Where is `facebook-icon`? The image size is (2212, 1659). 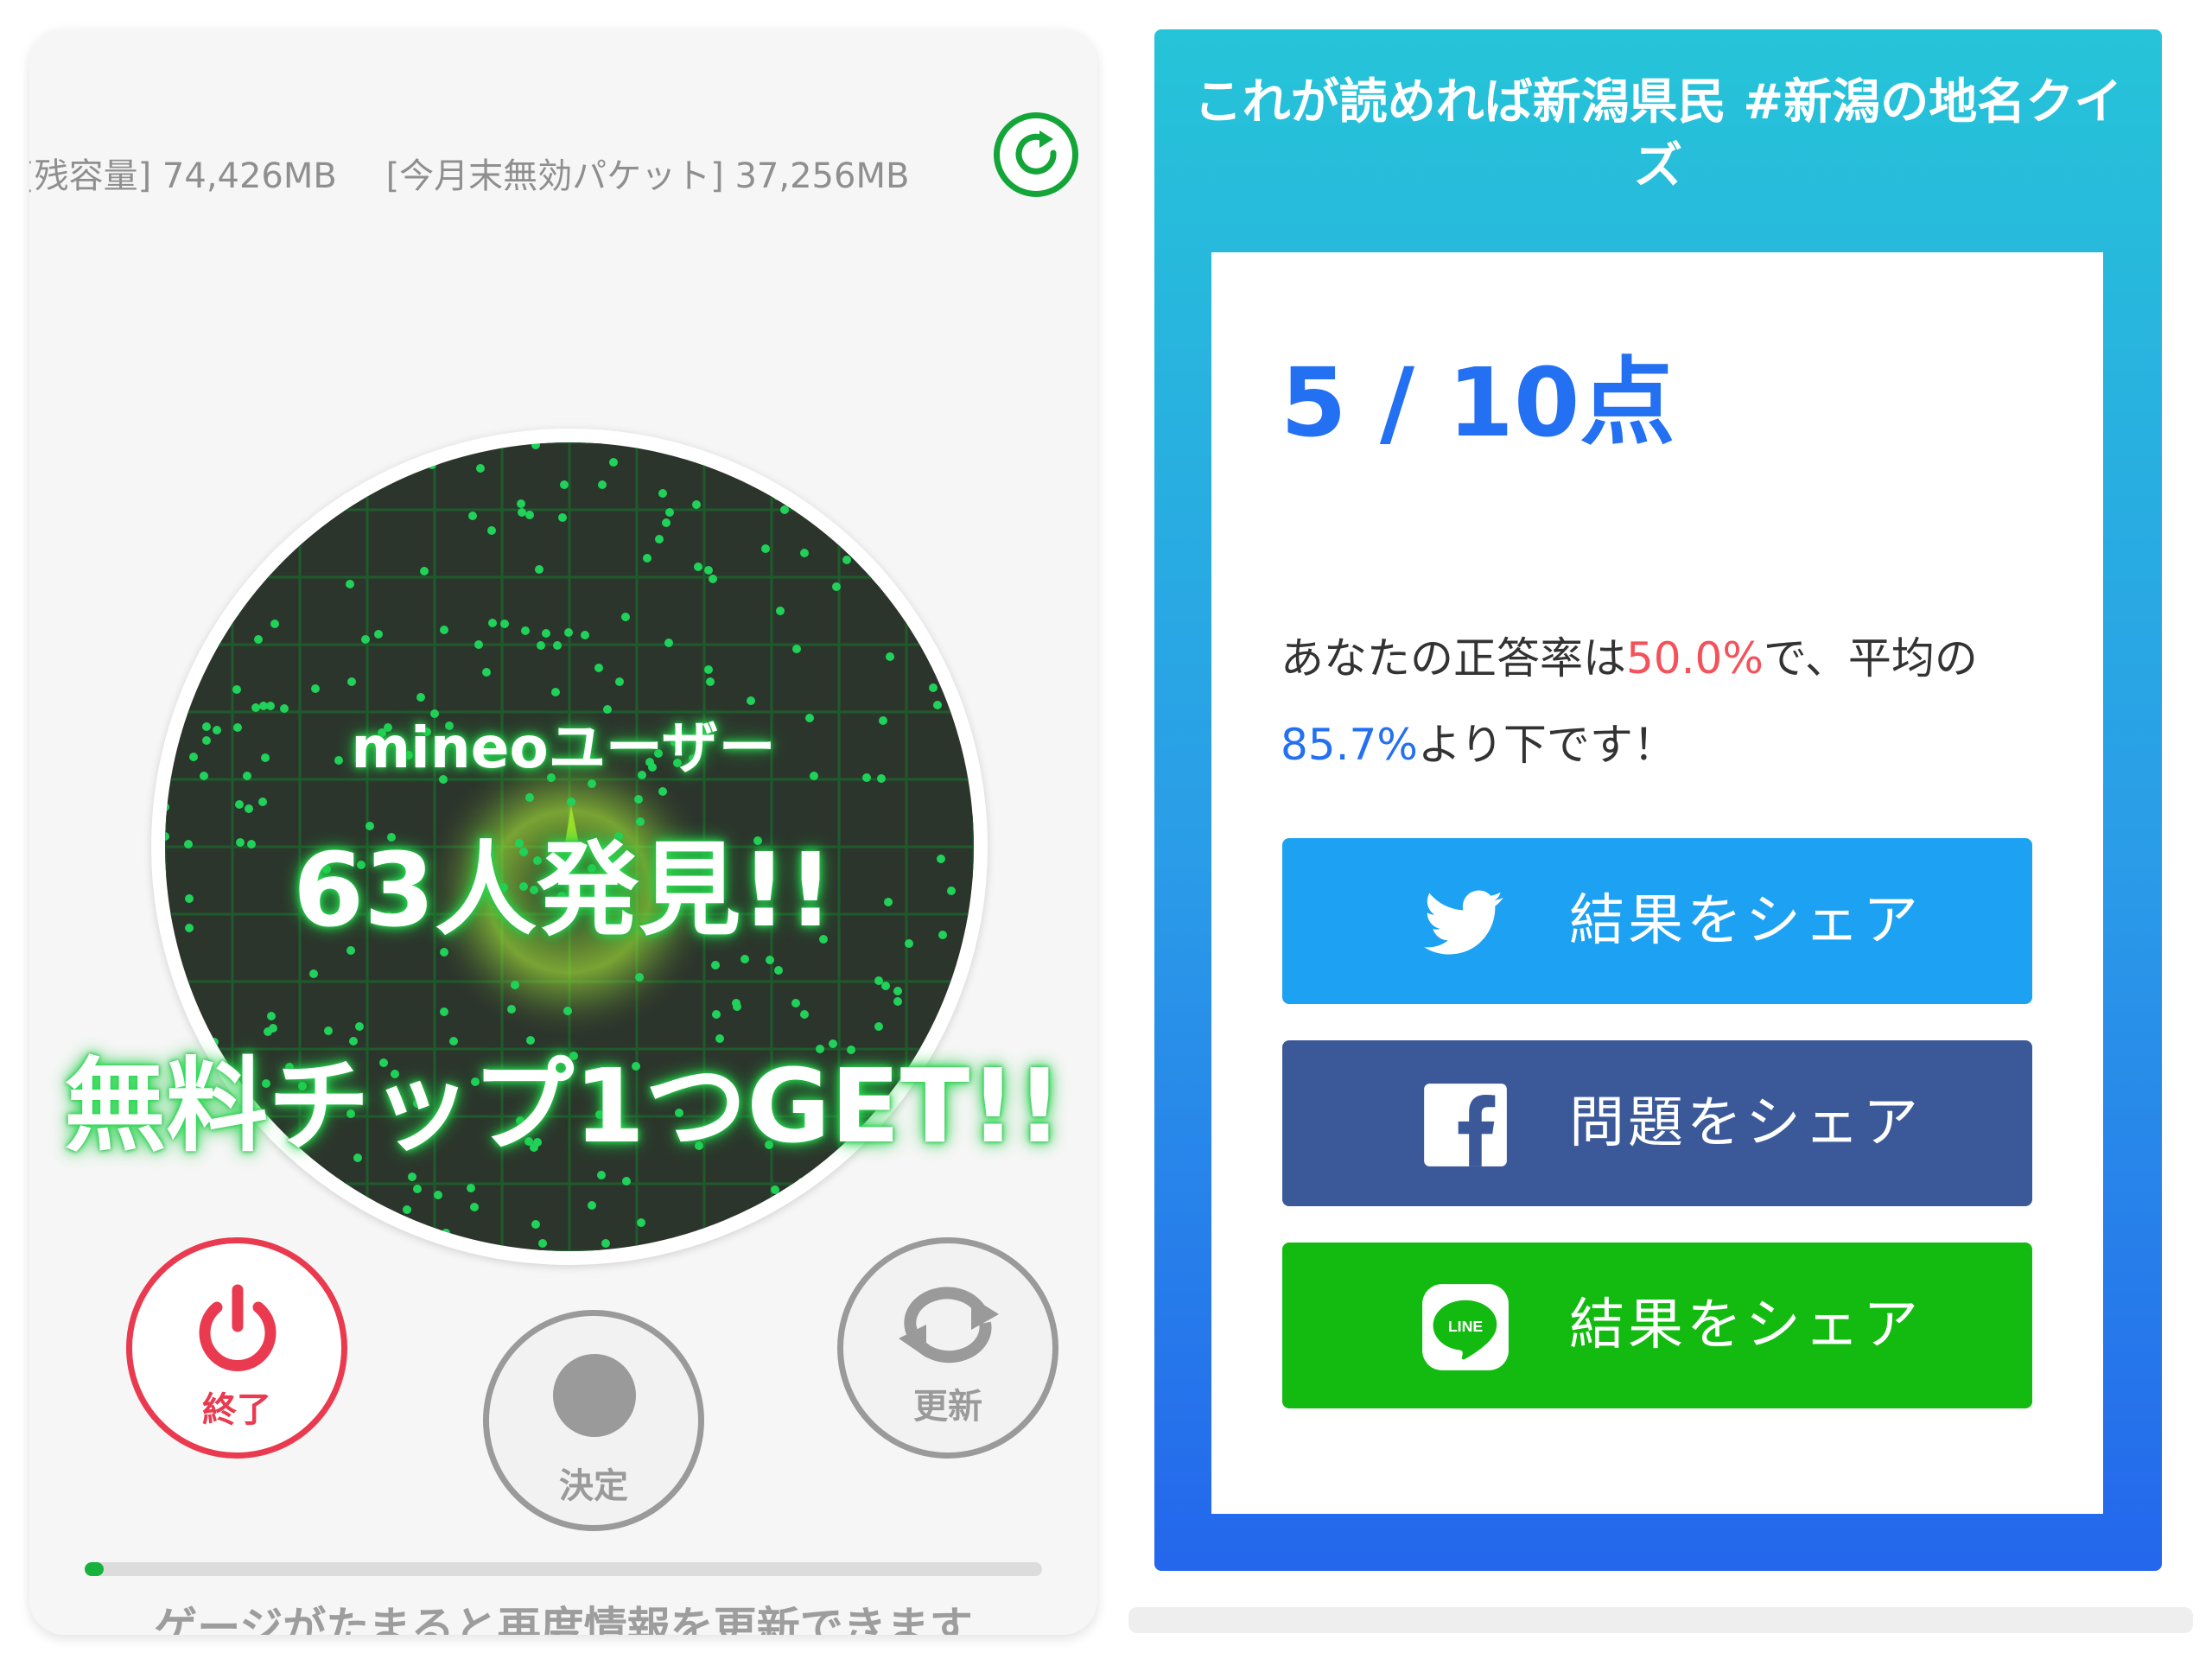 facebook-icon is located at coordinates (1465, 1125).